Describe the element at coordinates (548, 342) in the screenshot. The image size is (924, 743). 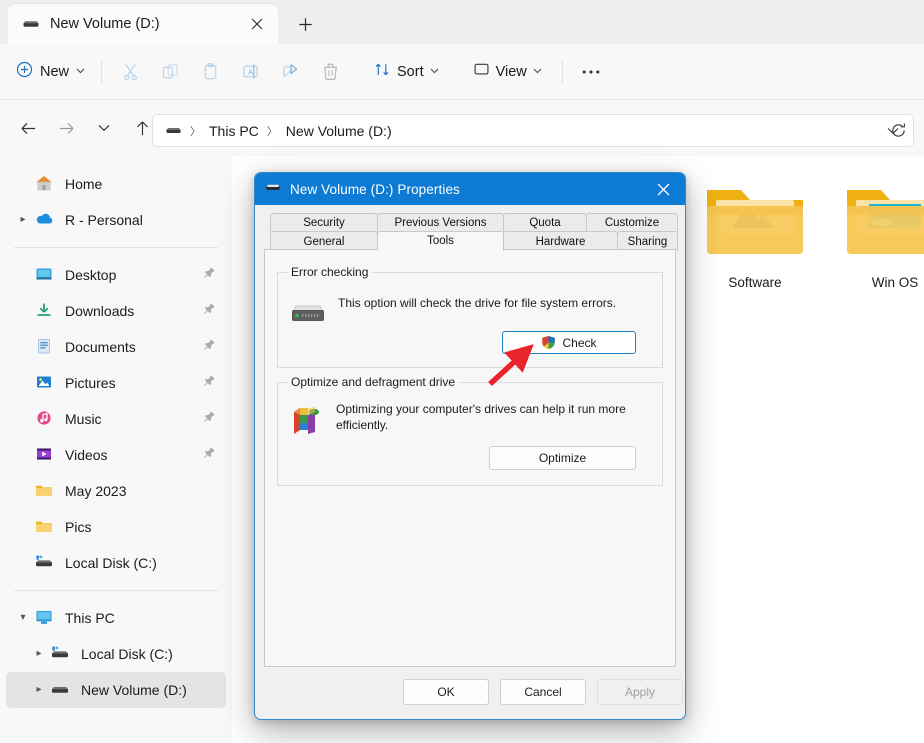
I see `shield-icon` at that location.